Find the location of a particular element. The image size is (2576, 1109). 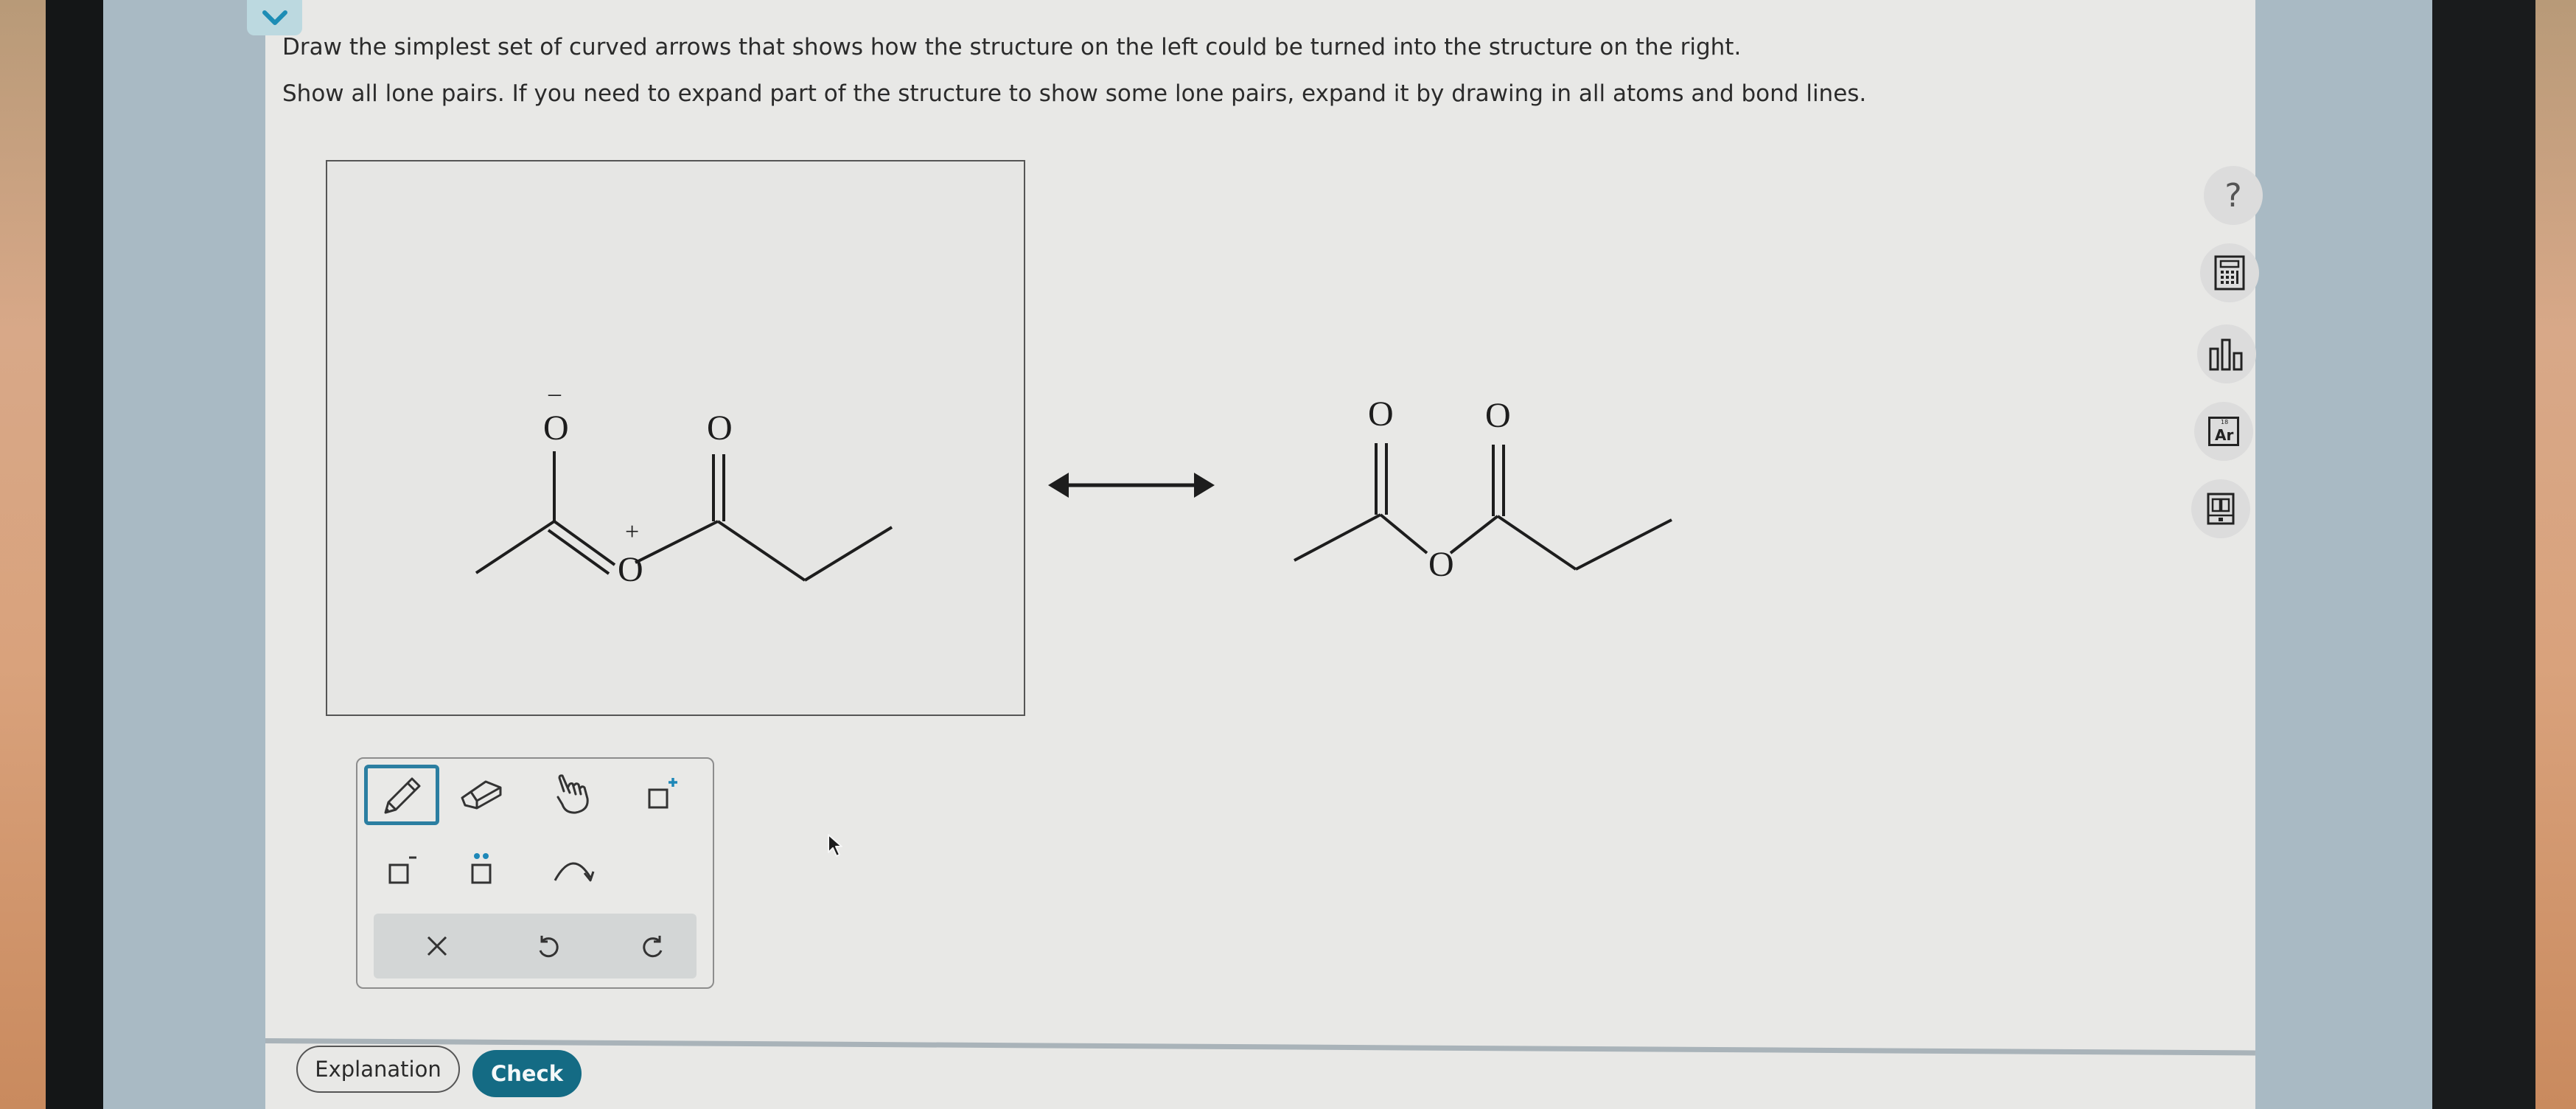

undo-icon is located at coordinates (549, 947).